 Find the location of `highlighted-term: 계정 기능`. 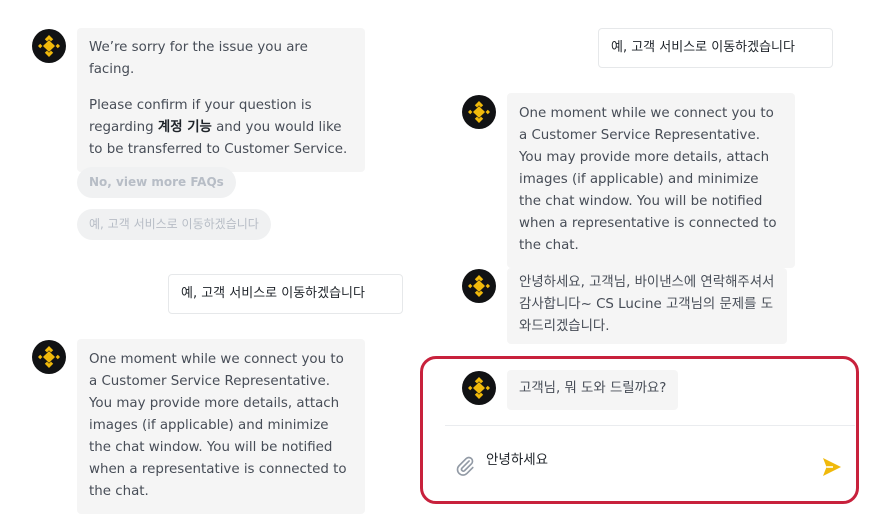

highlighted-term: 계정 기능 is located at coordinates (184, 127).